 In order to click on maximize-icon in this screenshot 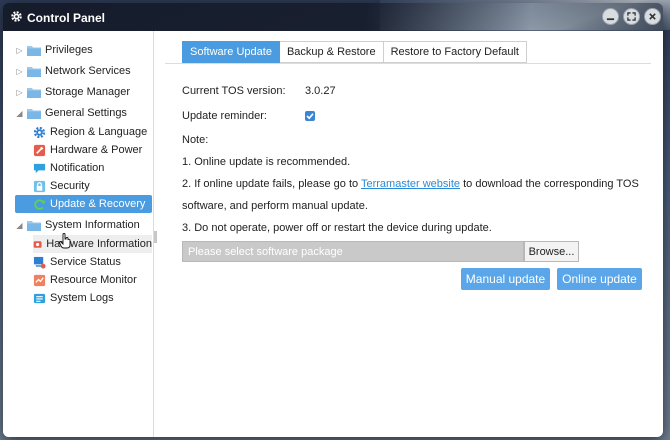, I will do `click(631, 16)`.